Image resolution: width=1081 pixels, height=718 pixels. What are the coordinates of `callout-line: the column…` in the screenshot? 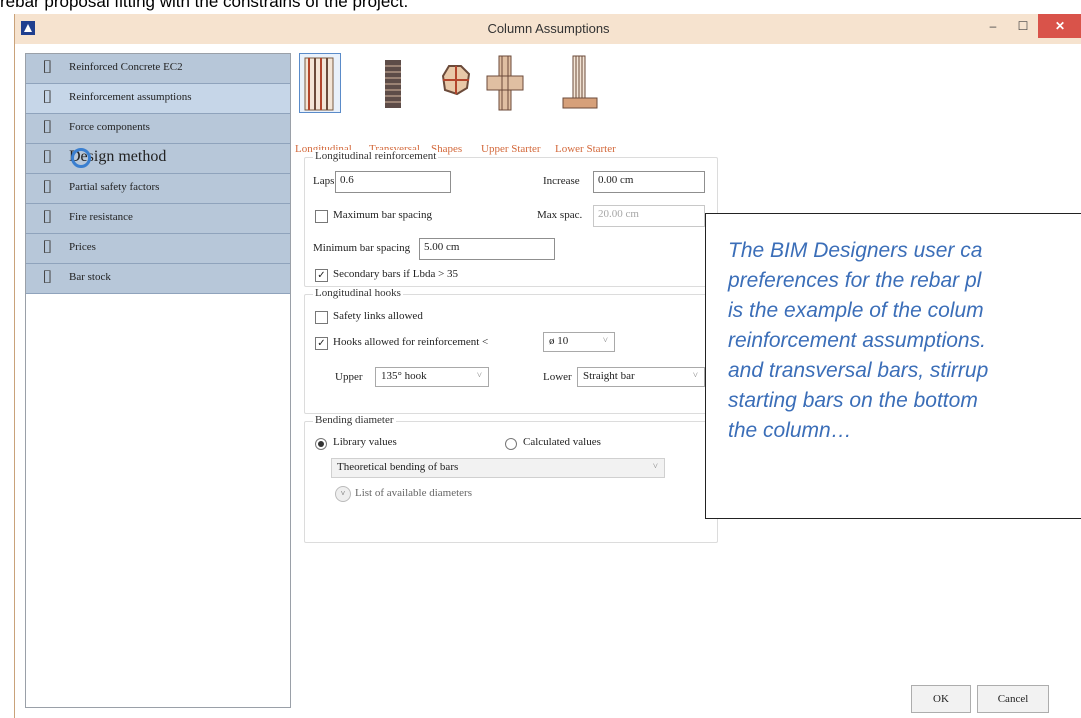 It's located at (790, 430).